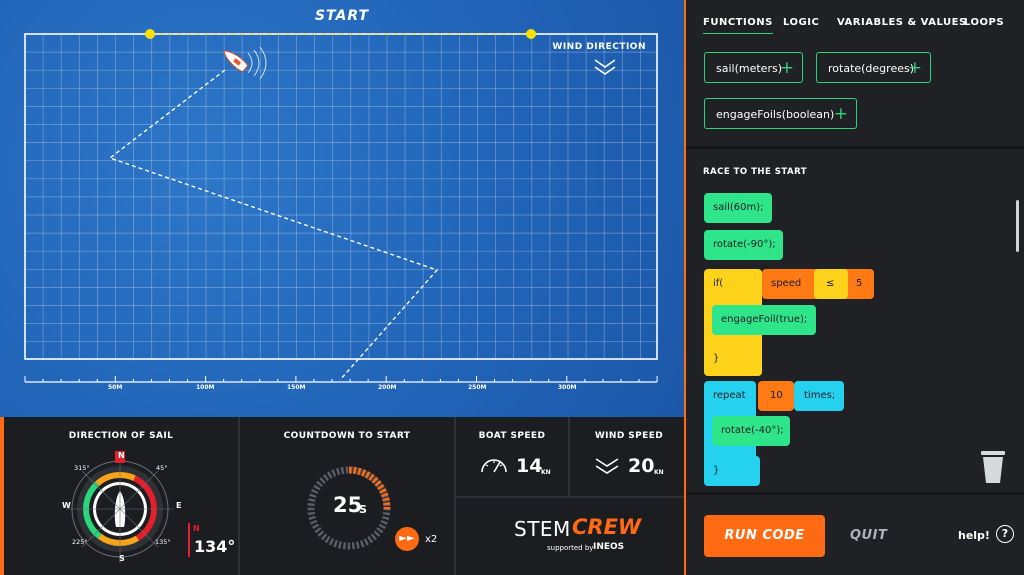  Describe the element at coordinates (529, 466) in the screenshot. I see `boat-speed-value: 14` at that location.